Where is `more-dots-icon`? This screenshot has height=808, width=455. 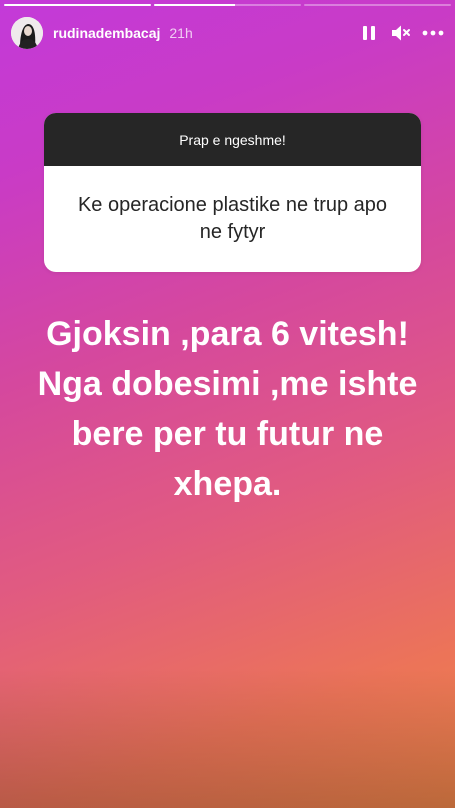
more-dots-icon is located at coordinates (433, 33).